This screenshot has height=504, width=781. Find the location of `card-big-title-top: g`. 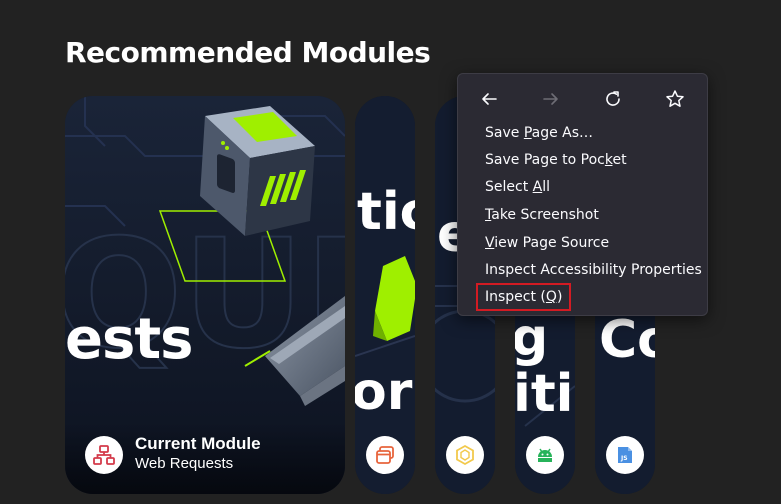

card-big-title-top: g is located at coordinates (532, 338).